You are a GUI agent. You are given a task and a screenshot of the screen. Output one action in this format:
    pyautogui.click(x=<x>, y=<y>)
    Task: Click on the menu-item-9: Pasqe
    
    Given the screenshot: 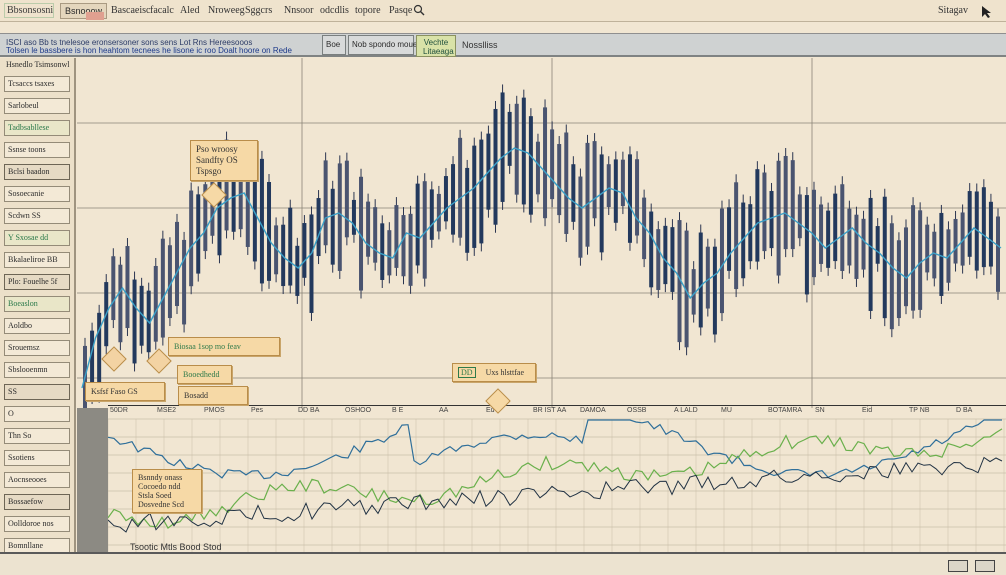 What is the action you would take?
    pyautogui.click(x=400, y=10)
    